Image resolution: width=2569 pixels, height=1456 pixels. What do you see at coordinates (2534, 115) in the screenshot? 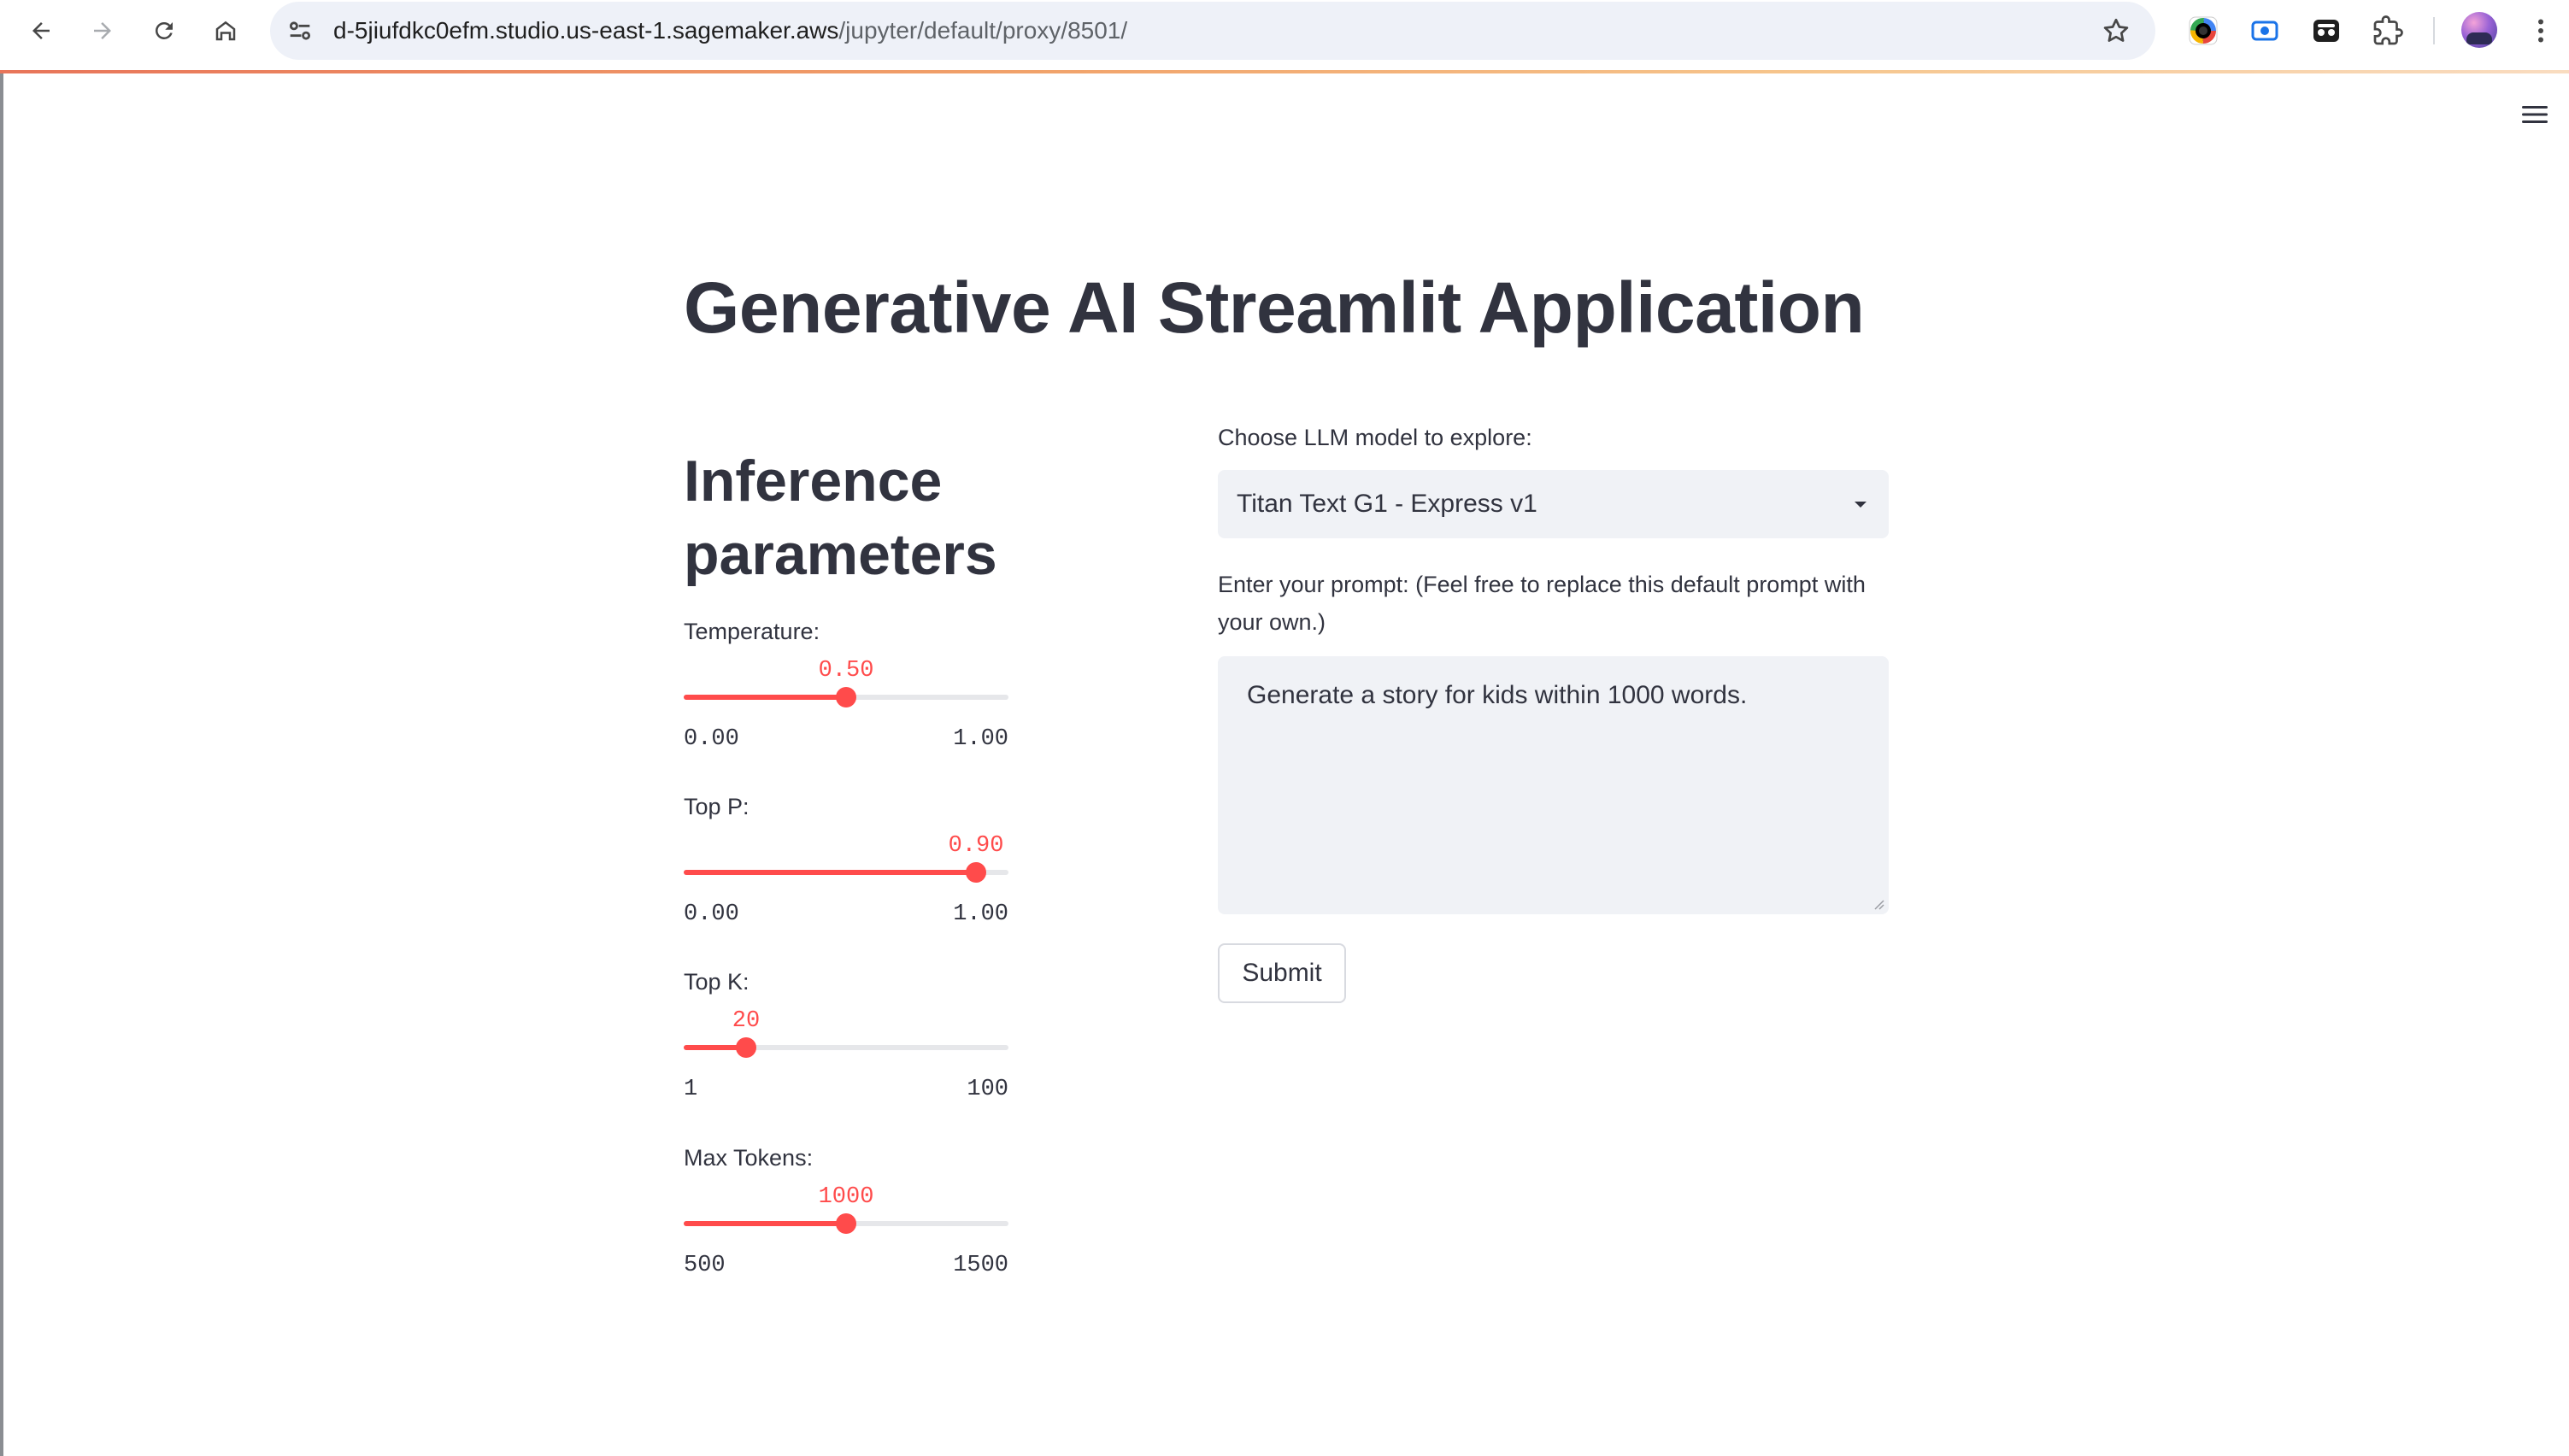
I see `hamburger-menu-icon` at bounding box center [2534, 115].